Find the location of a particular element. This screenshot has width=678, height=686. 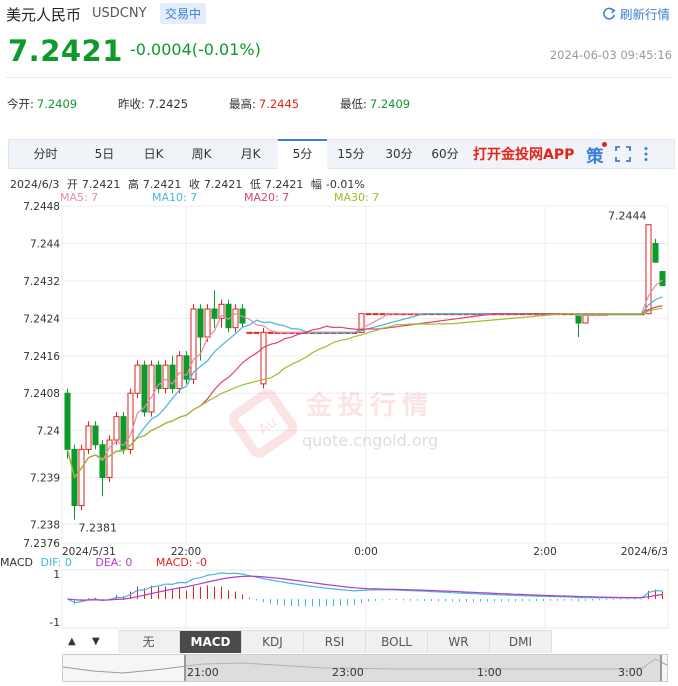

indicator-tab-boll: BOLL is located at coordinates (397, 642).